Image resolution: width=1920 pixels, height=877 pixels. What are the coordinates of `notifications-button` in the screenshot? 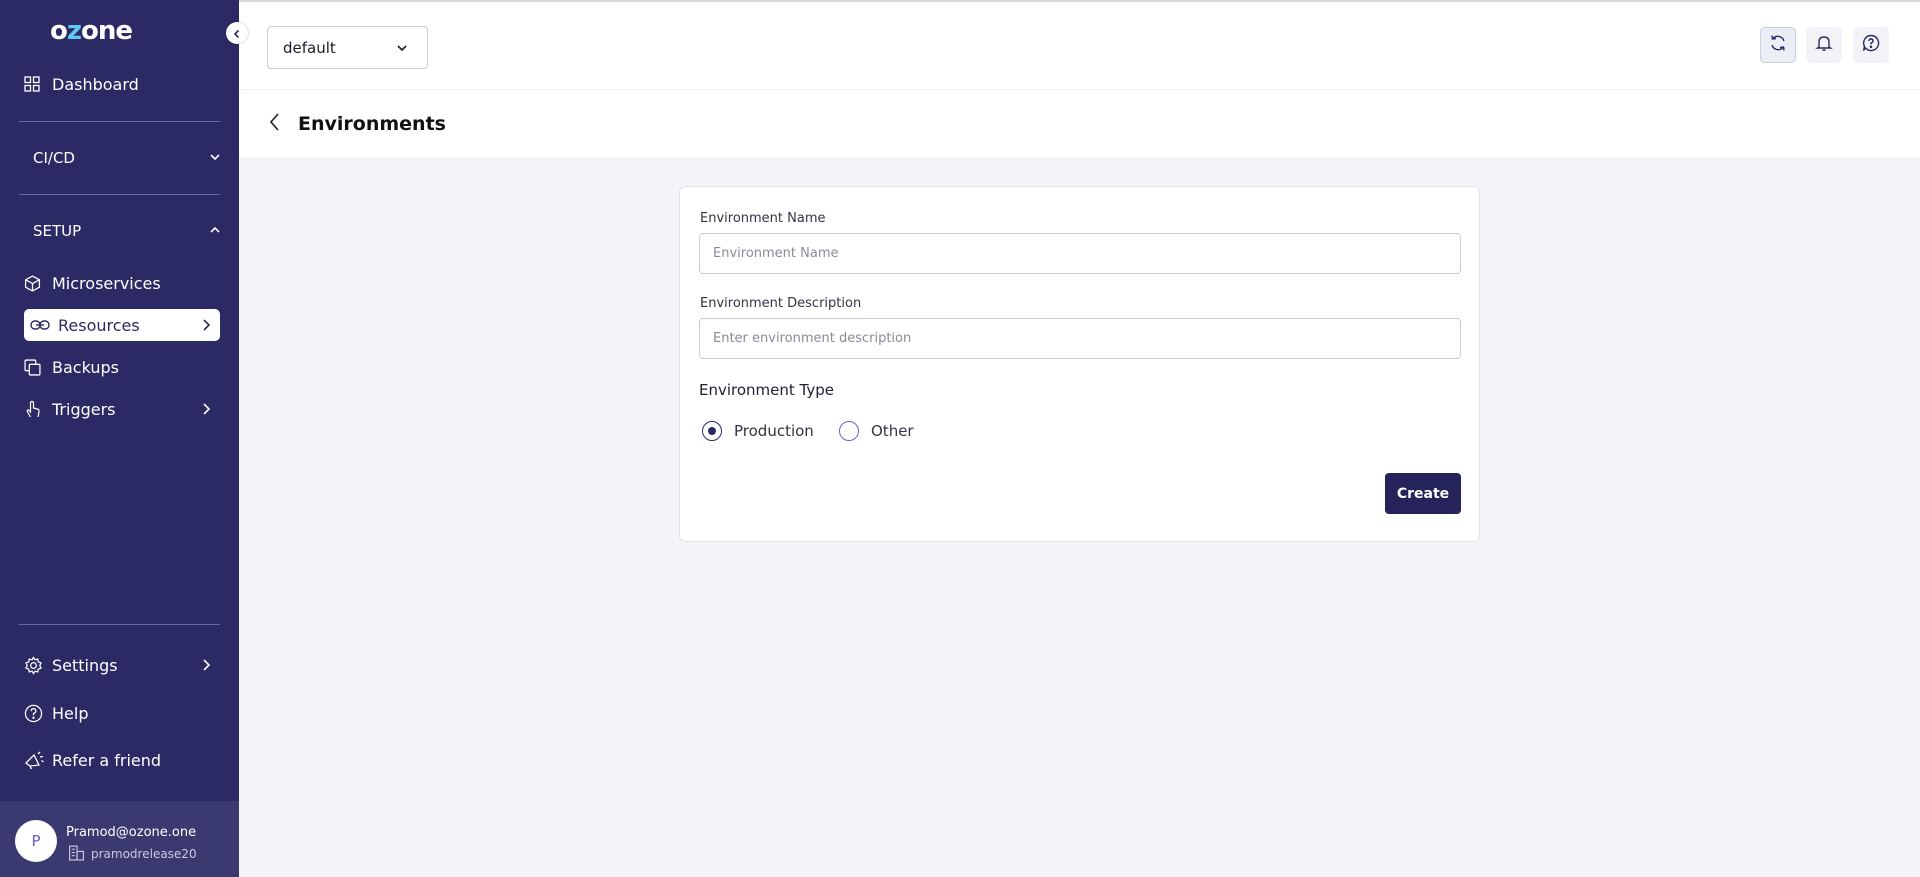 It's located at (1824, 45).